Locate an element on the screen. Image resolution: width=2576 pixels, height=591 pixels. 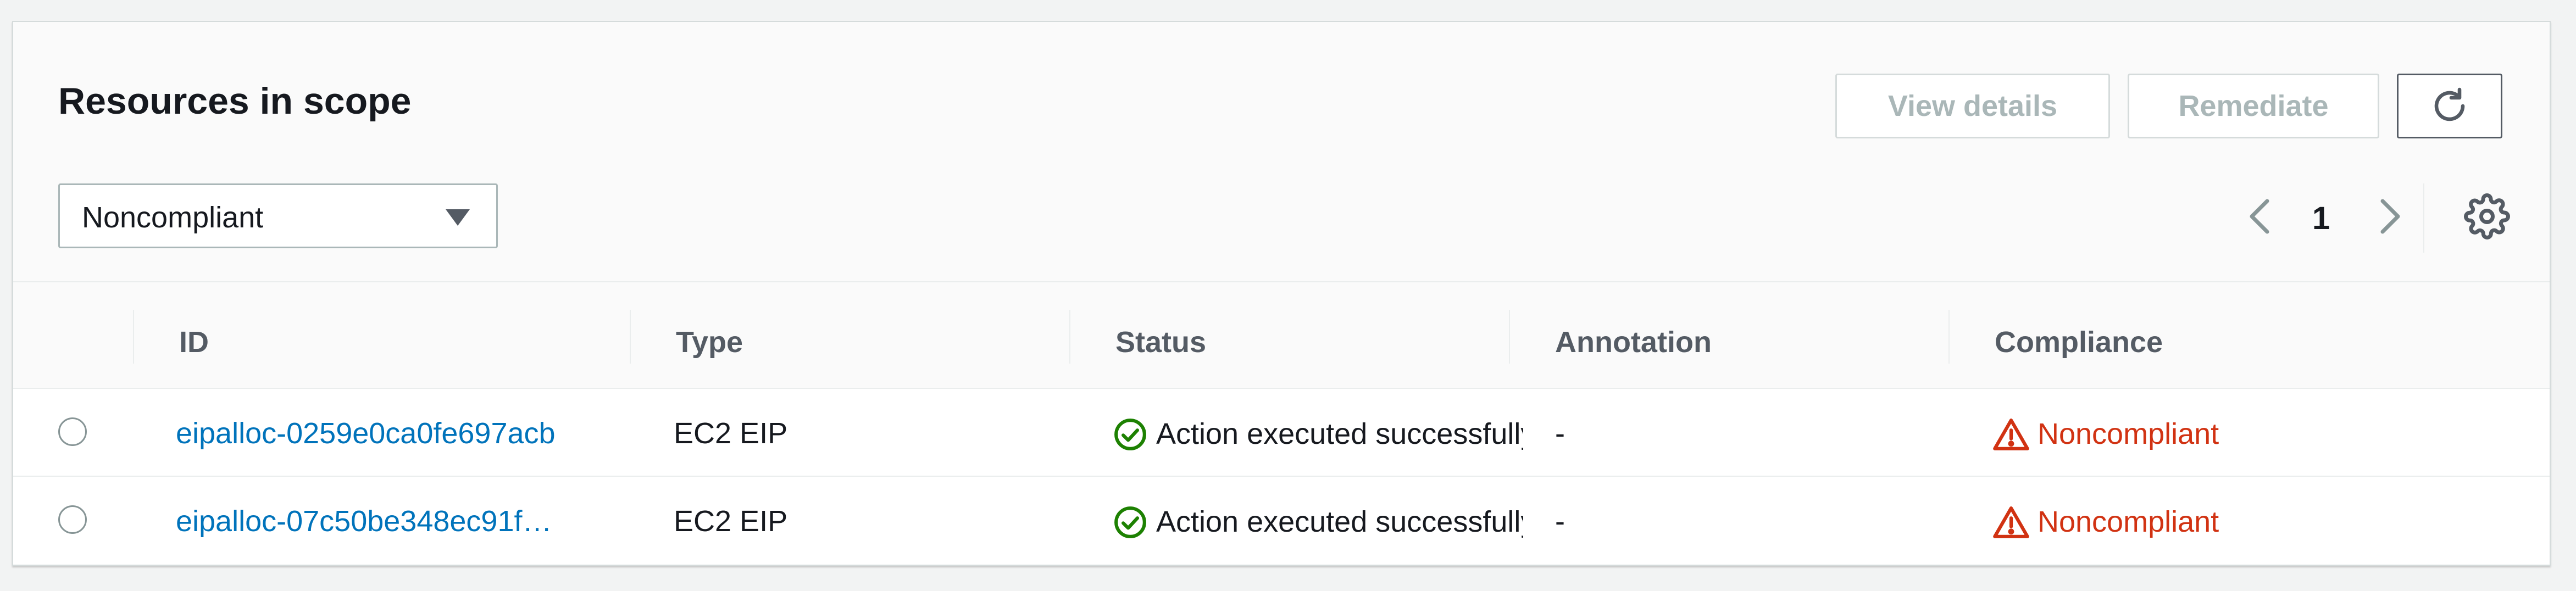
refresh-icon is located at coordinates (2449, 104).